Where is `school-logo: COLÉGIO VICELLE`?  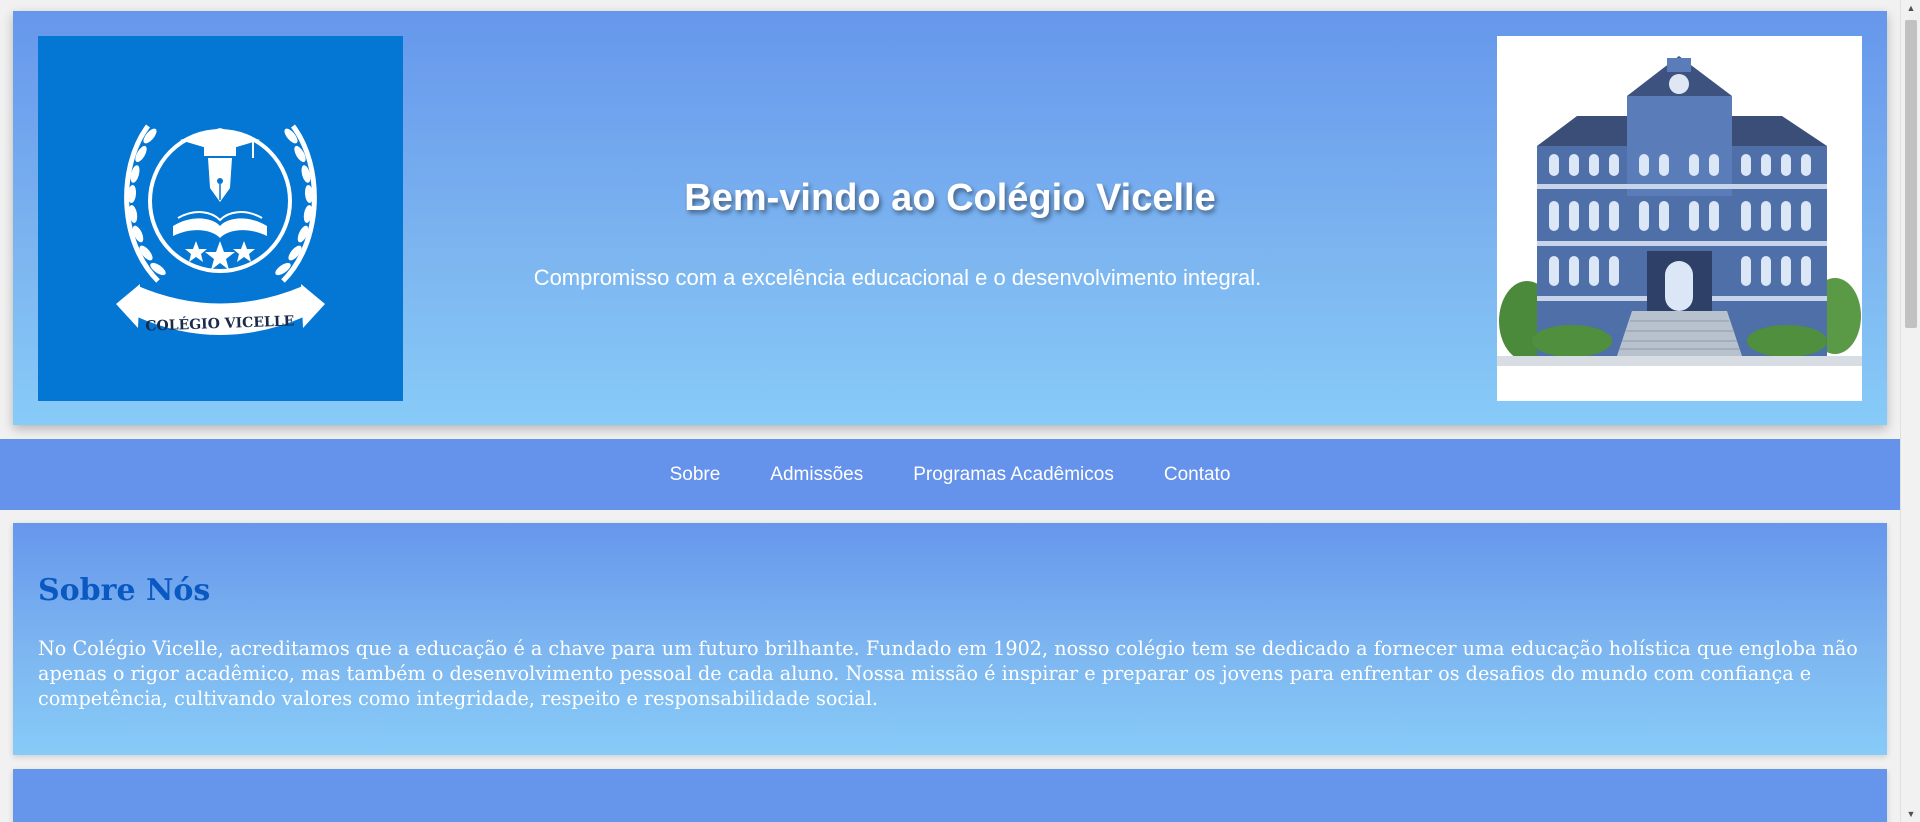 school-logo: COLÉGIO VICELLE is located at coordinates (220, 218).